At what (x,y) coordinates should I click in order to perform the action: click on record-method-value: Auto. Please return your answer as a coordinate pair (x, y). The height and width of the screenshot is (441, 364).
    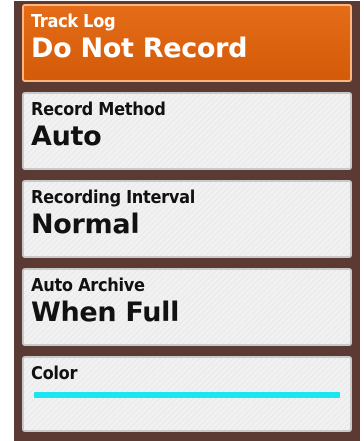
    Looking at the image, I should click on (66, 136).